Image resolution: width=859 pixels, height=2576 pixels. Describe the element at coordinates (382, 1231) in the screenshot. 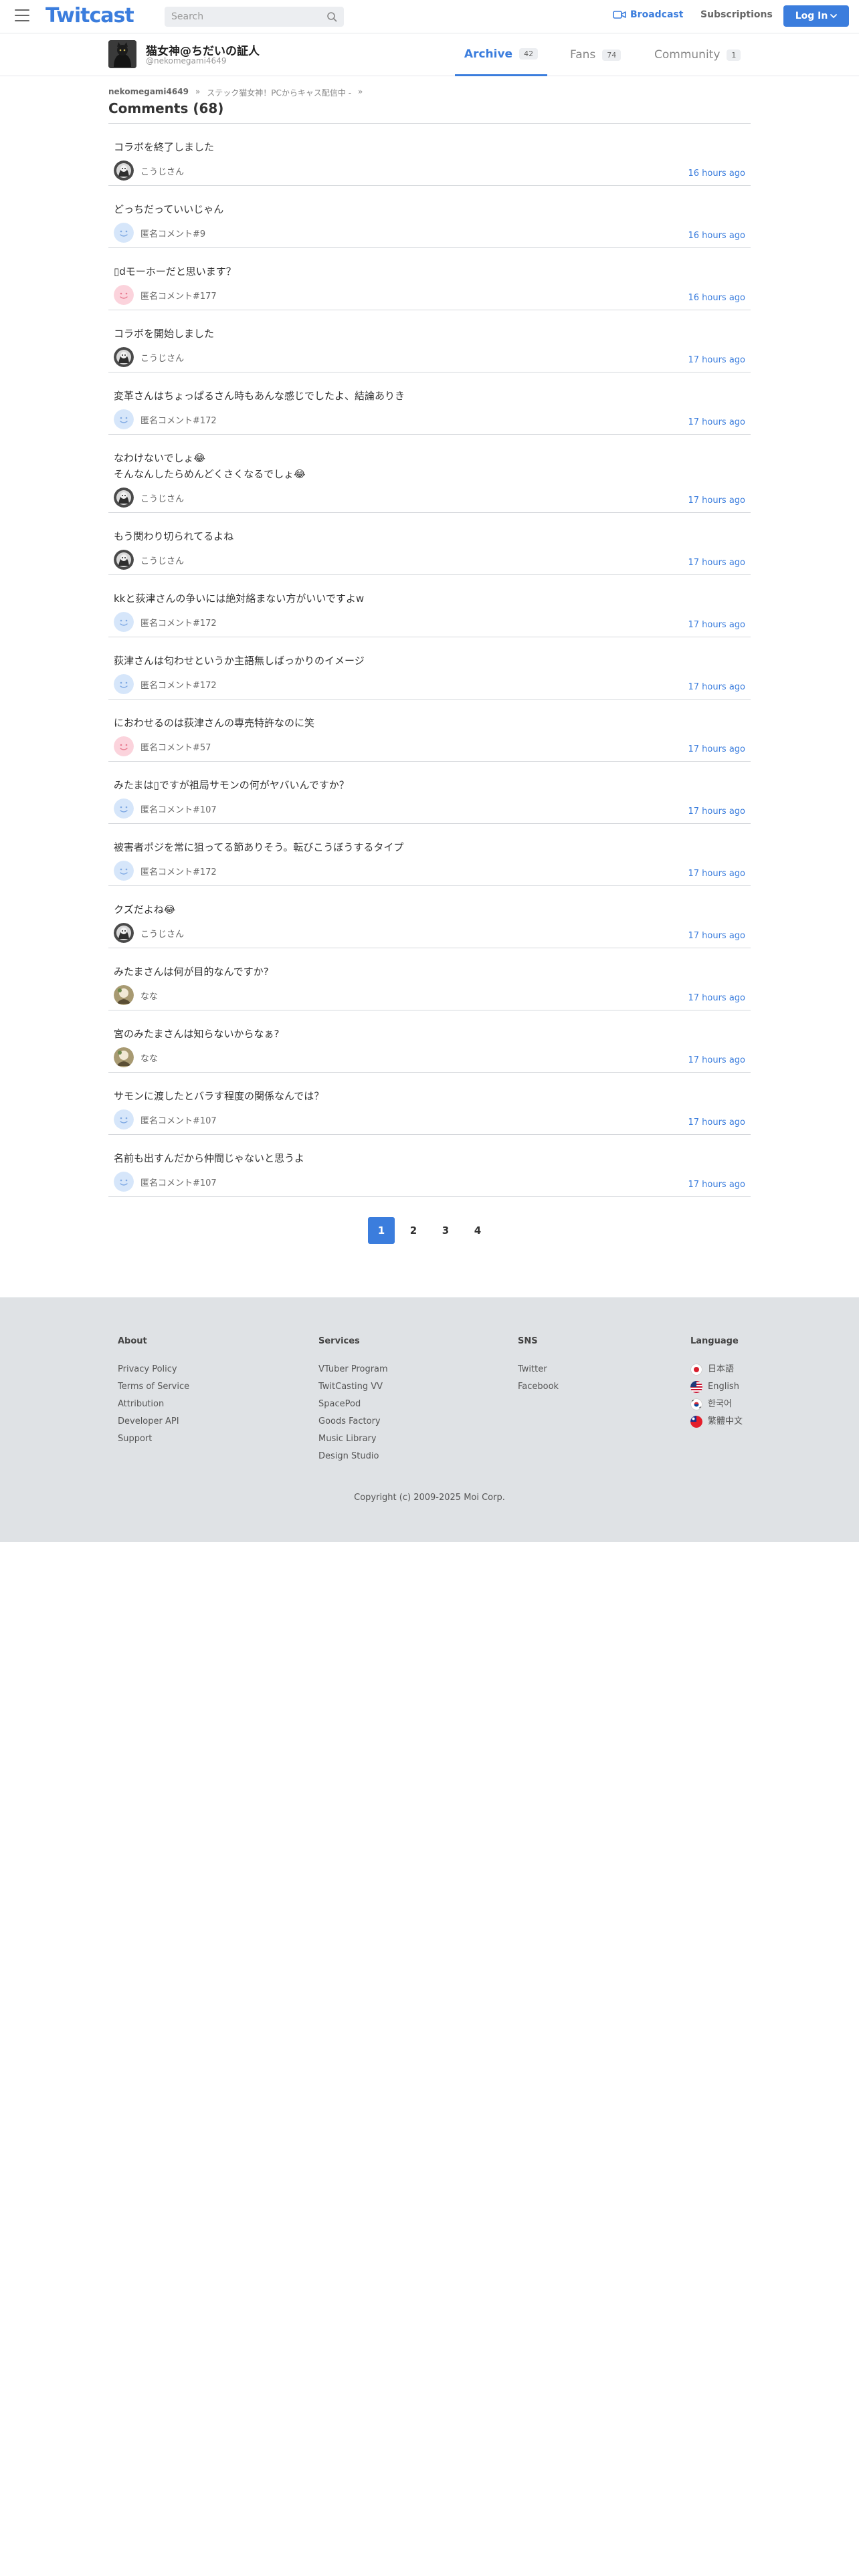

I see `page-button-1: 1` at that location.